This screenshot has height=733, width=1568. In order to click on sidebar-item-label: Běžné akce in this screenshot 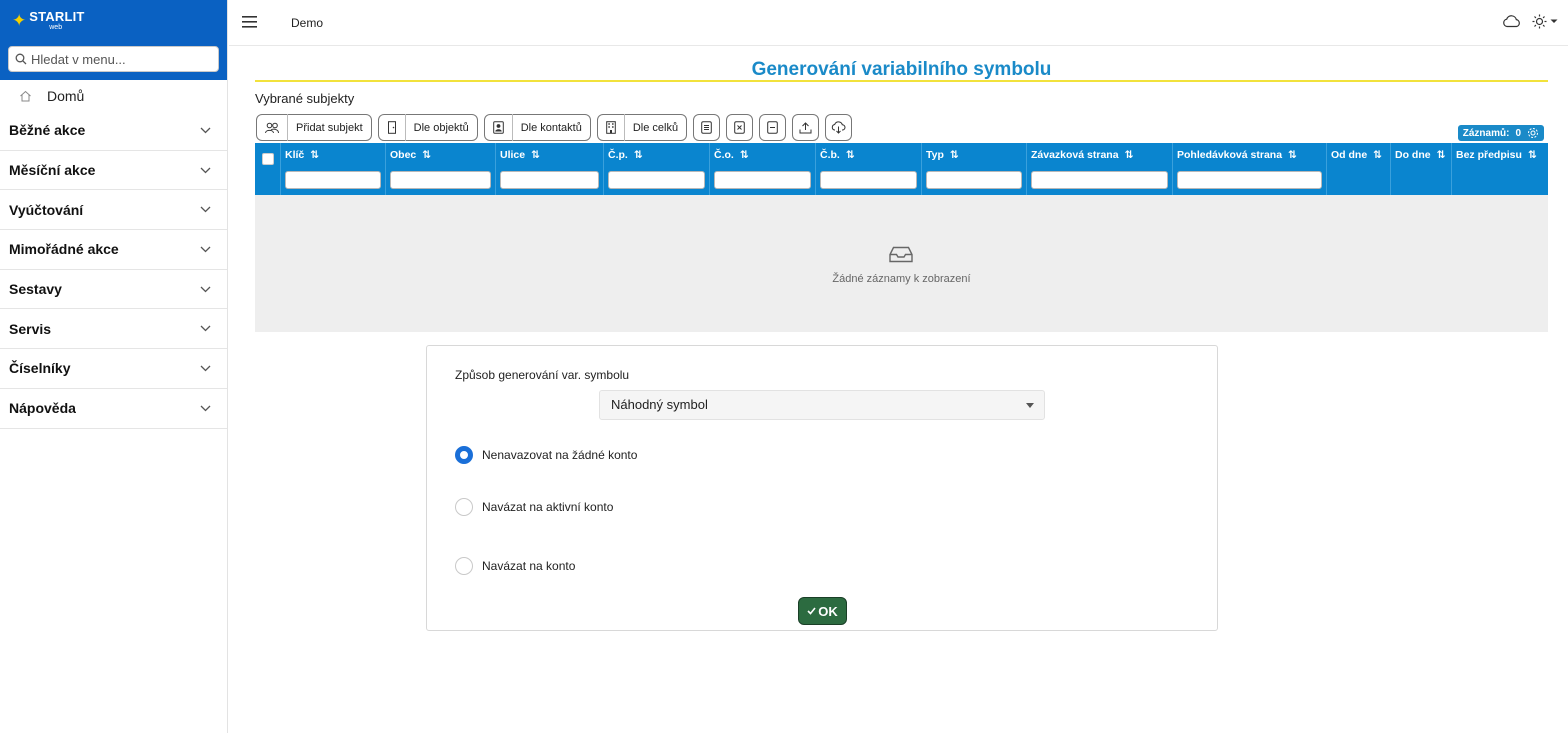, I will do `click(47, 130)`.